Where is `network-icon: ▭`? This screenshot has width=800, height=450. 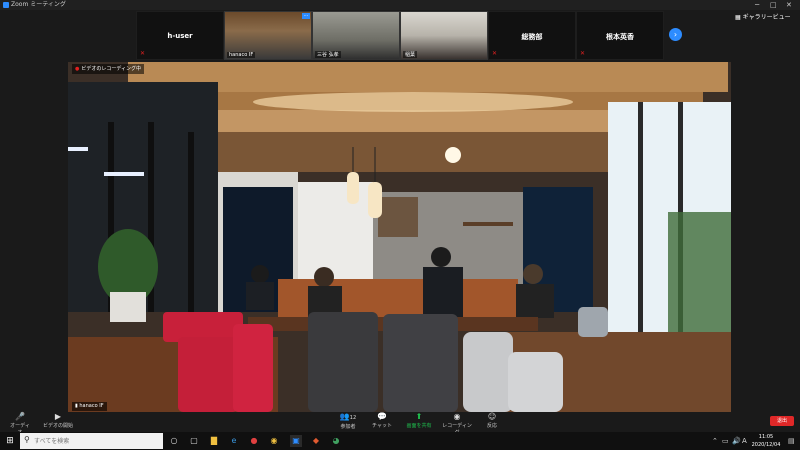 network-icon: ▭ is located at coordinates (725, 441).